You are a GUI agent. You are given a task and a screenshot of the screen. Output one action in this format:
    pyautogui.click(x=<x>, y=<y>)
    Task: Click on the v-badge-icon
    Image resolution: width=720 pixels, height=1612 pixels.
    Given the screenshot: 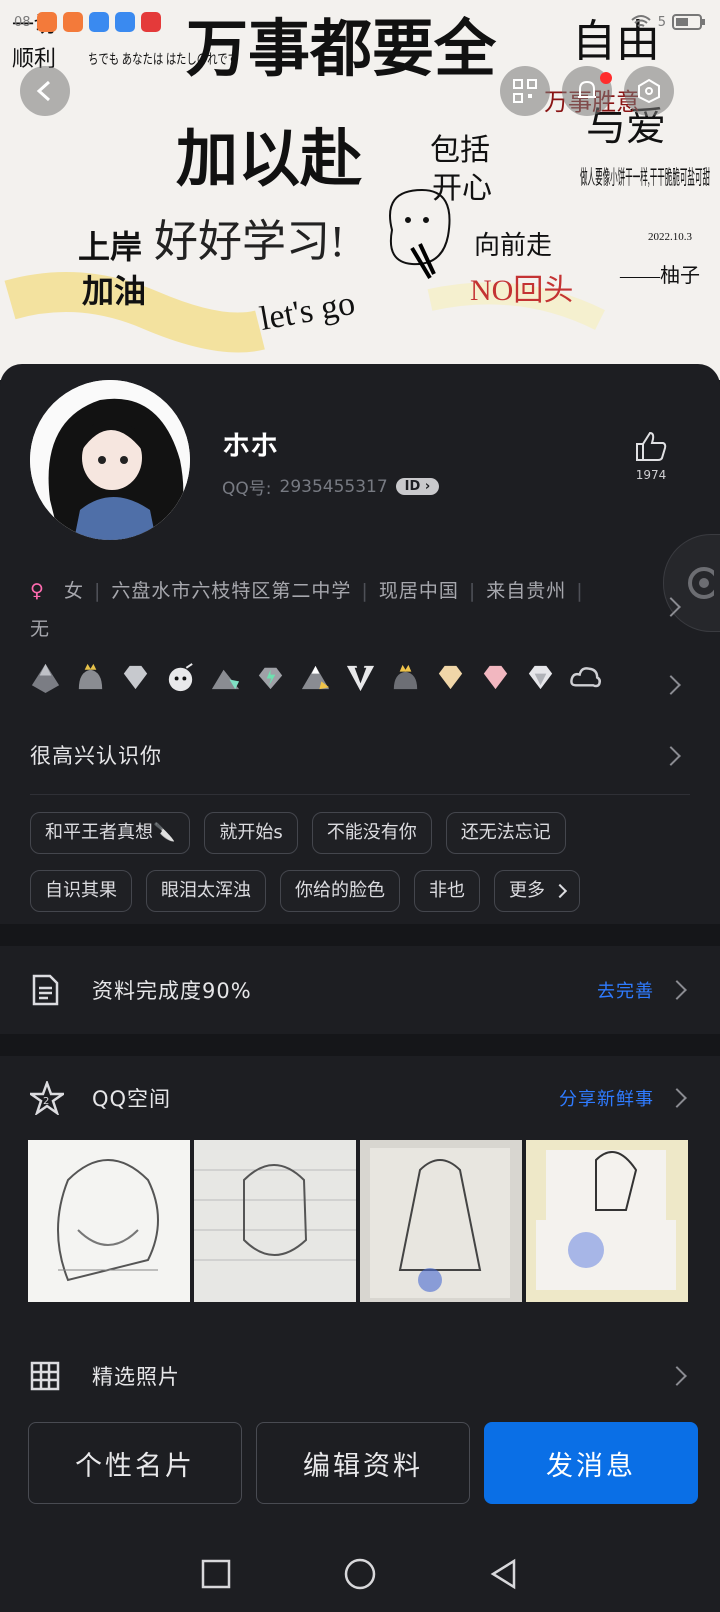 What is the action you would take?
    pyautogui.click(x=360, y=678)
    